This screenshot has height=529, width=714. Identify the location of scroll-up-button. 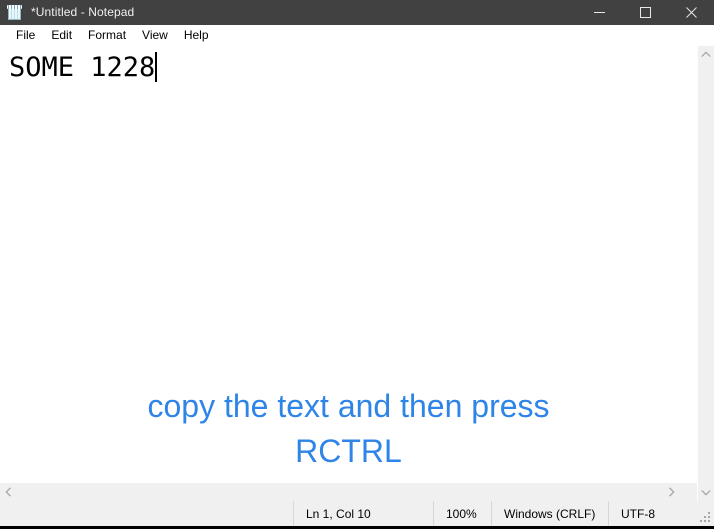
(706, 54).